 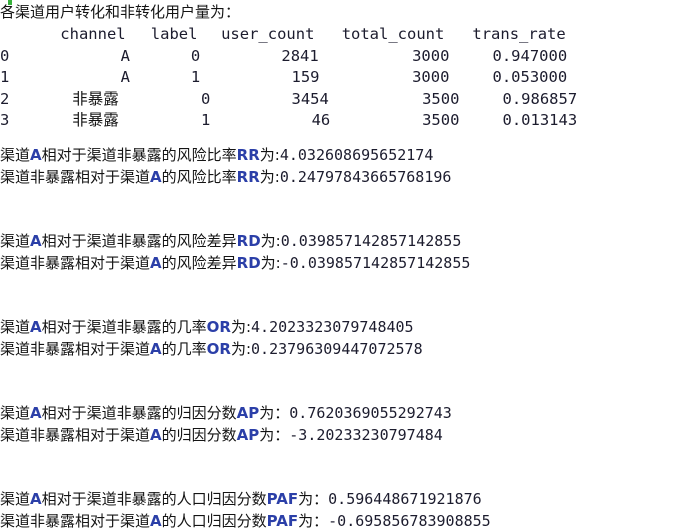 I want to click on table-cell-trans-rate: 0.053000, so click(x=530, y=78).